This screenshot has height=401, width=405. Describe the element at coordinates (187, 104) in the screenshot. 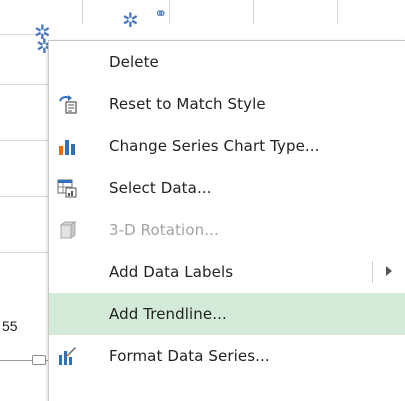

I see `menu-item-label: Reset to Match Style` at that location.